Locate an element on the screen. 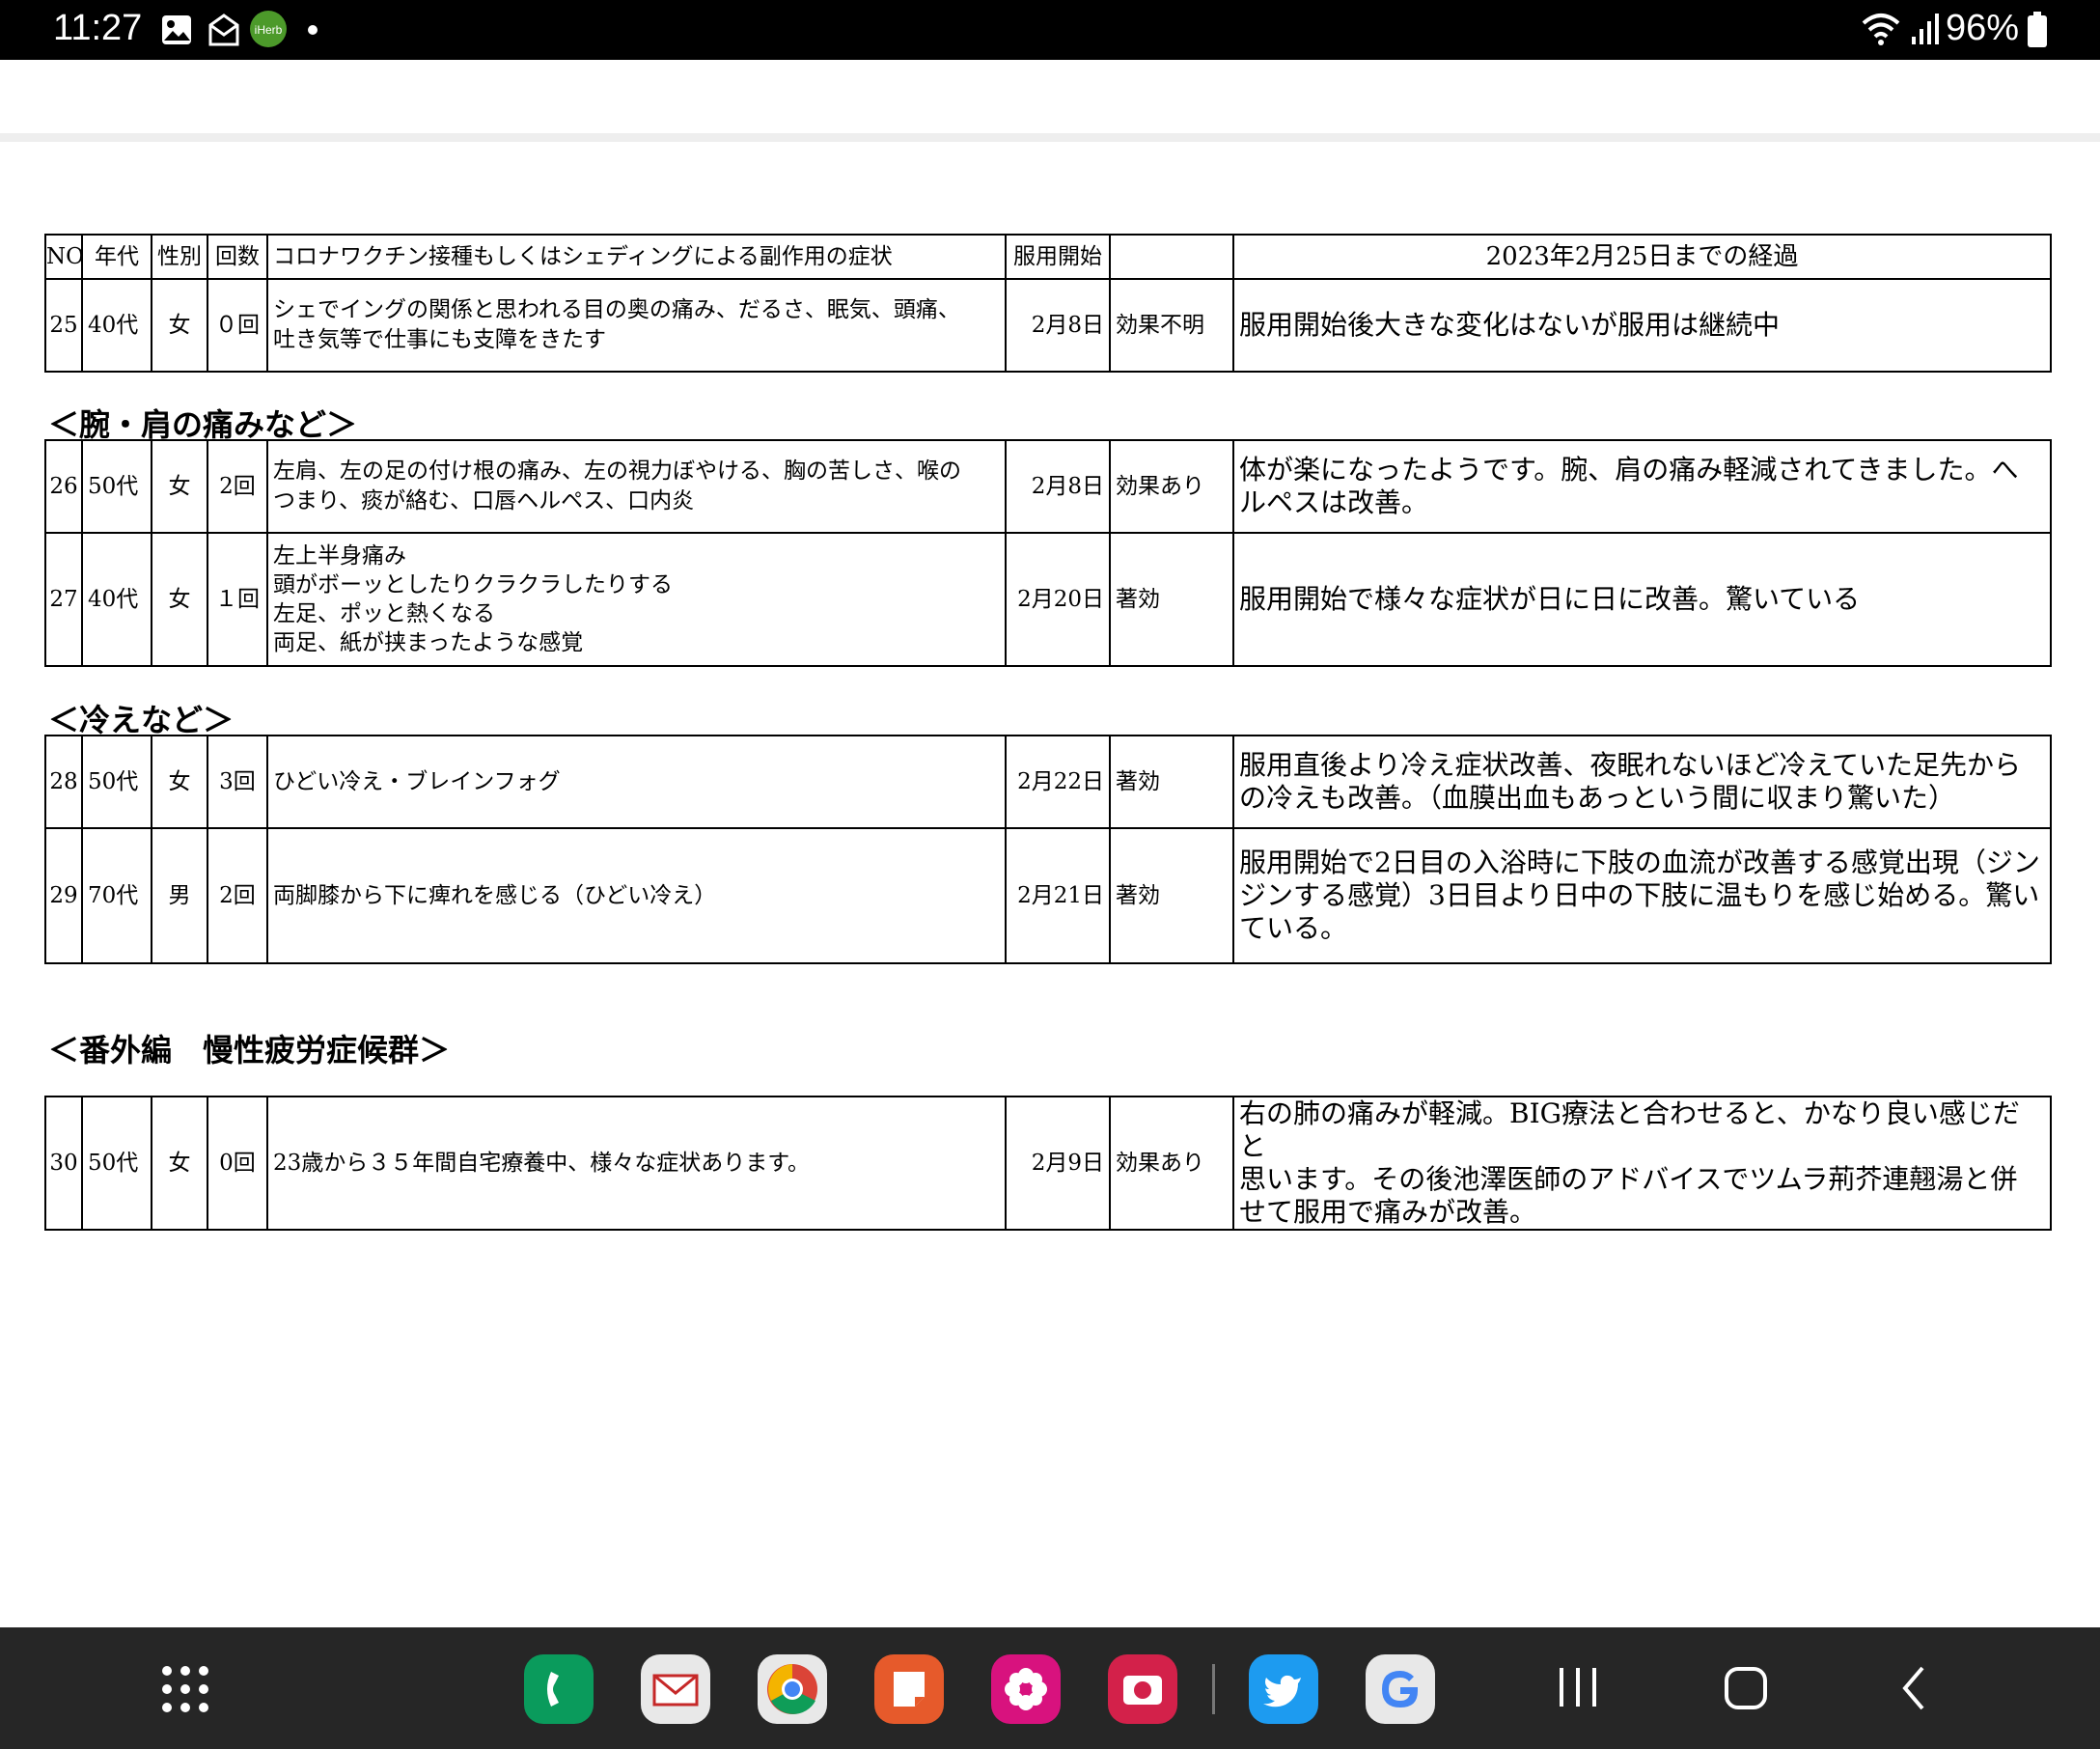  cell-no: 30 is located at coordinates (63, 1163).